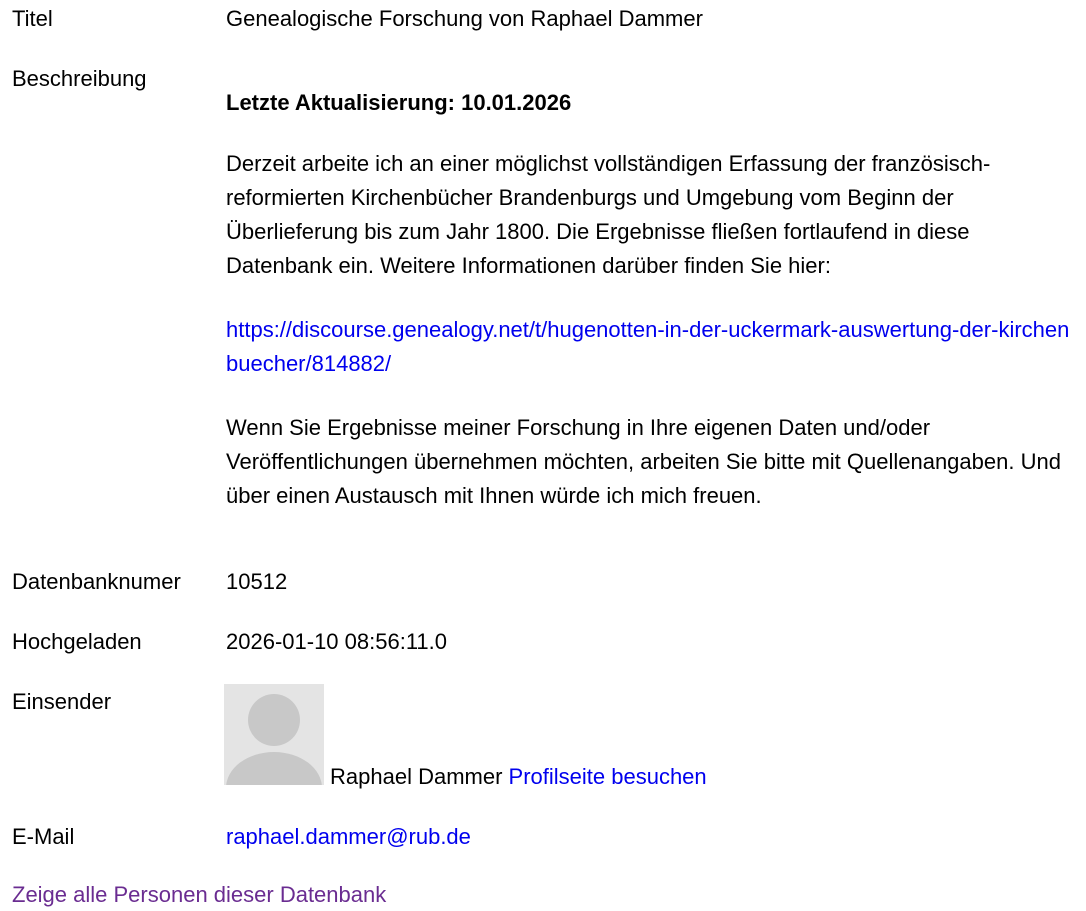  I want to click on db-number-label: Datenbanknumer, so click(96, 581).